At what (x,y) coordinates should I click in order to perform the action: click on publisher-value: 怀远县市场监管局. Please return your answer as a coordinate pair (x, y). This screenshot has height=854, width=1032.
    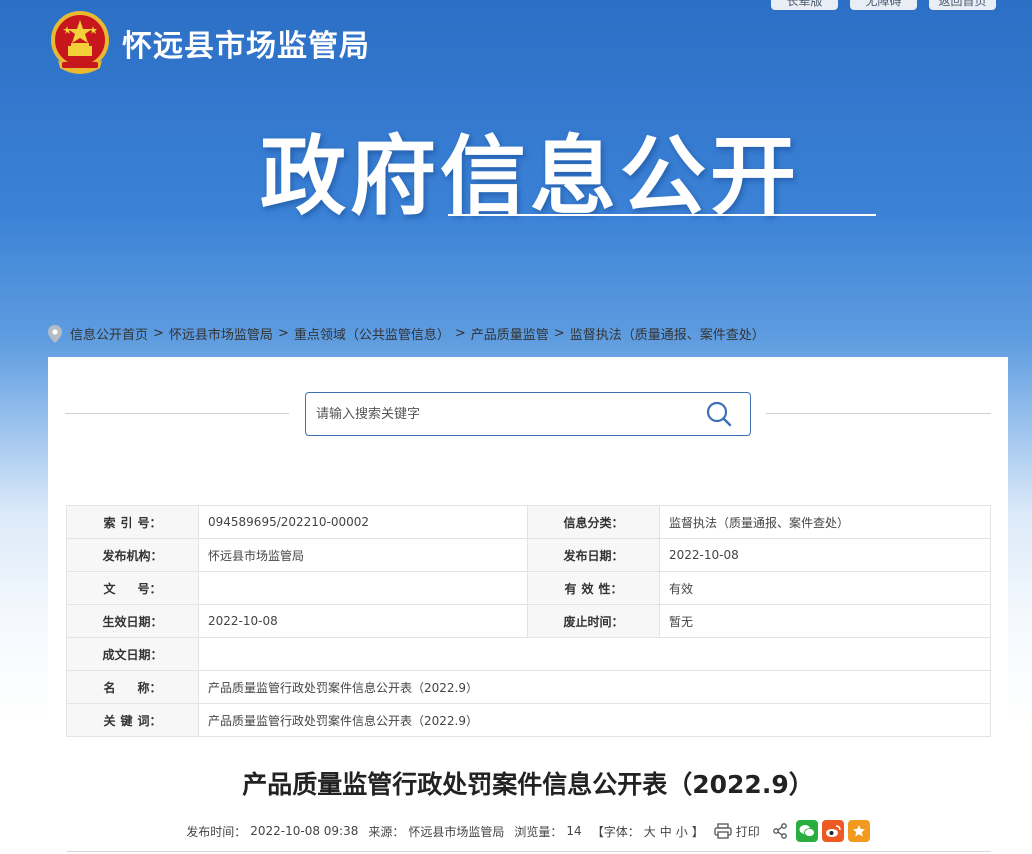
    Looking at the image, I should click on (363, 555).